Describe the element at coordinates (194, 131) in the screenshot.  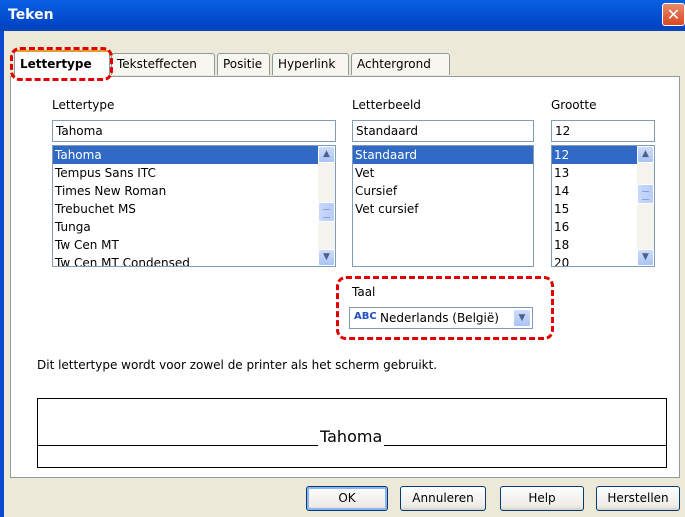
I see `font-family-input: Tahoma` at that location.